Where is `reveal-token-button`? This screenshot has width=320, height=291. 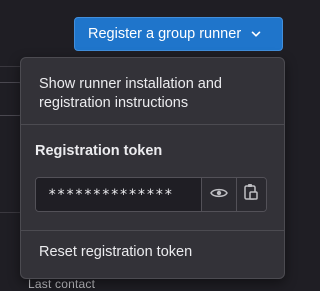
reveal-token-button is located at coordinates (218, 194).